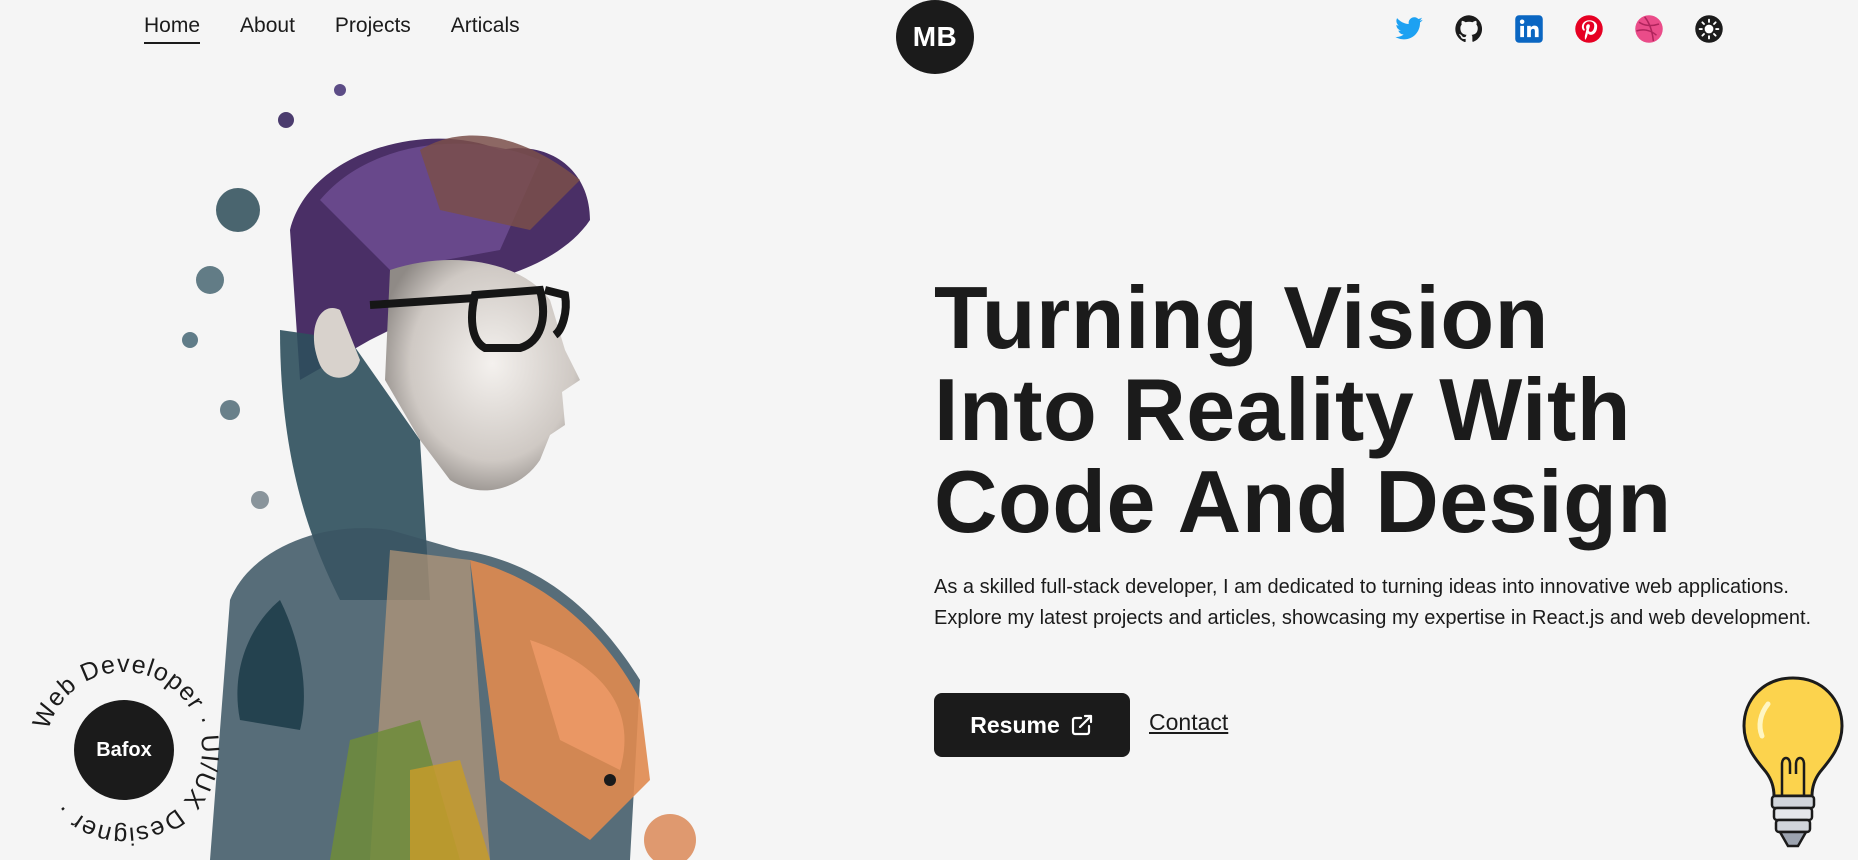  What do you see at coordinates (1283, 409) in the screenshot?
I see `hero-title-line-2: Into Reality With` at bounding box center [1283, 409].